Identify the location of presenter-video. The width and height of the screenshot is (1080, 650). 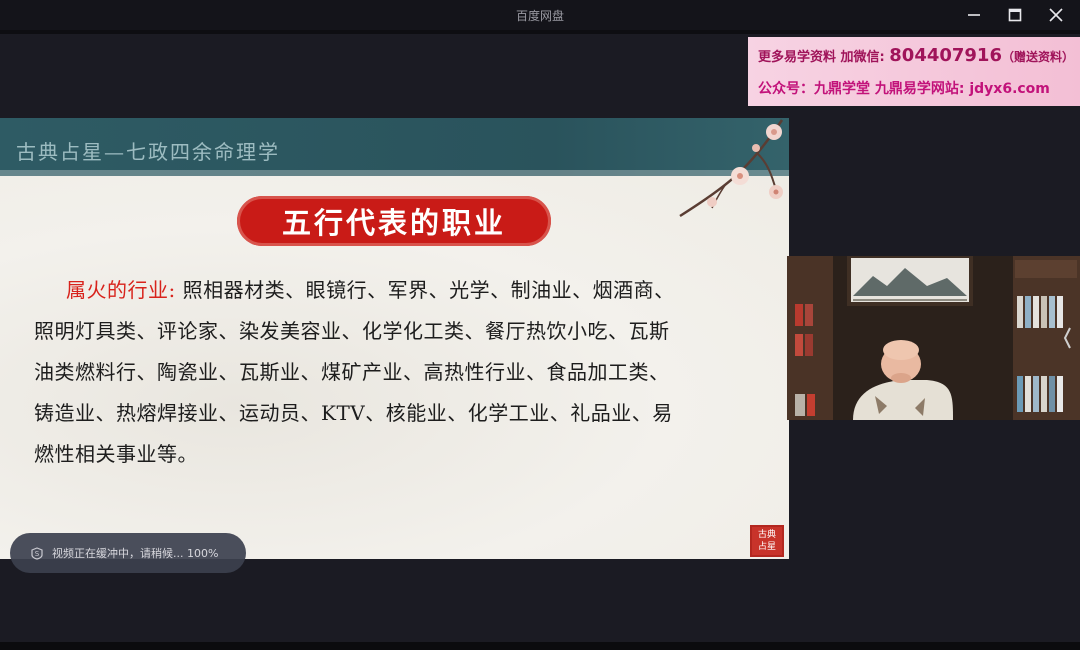
(933, 338).